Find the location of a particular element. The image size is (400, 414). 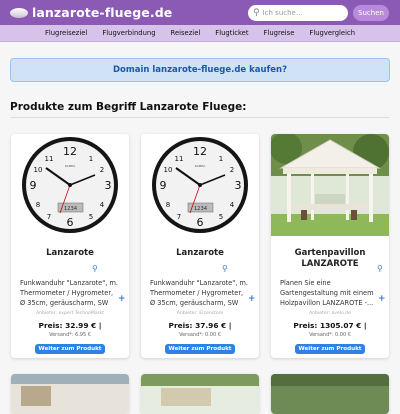

domain-banner: Domain lanzarote-fluege.de kaufen? is located at coordinates (200, 70).